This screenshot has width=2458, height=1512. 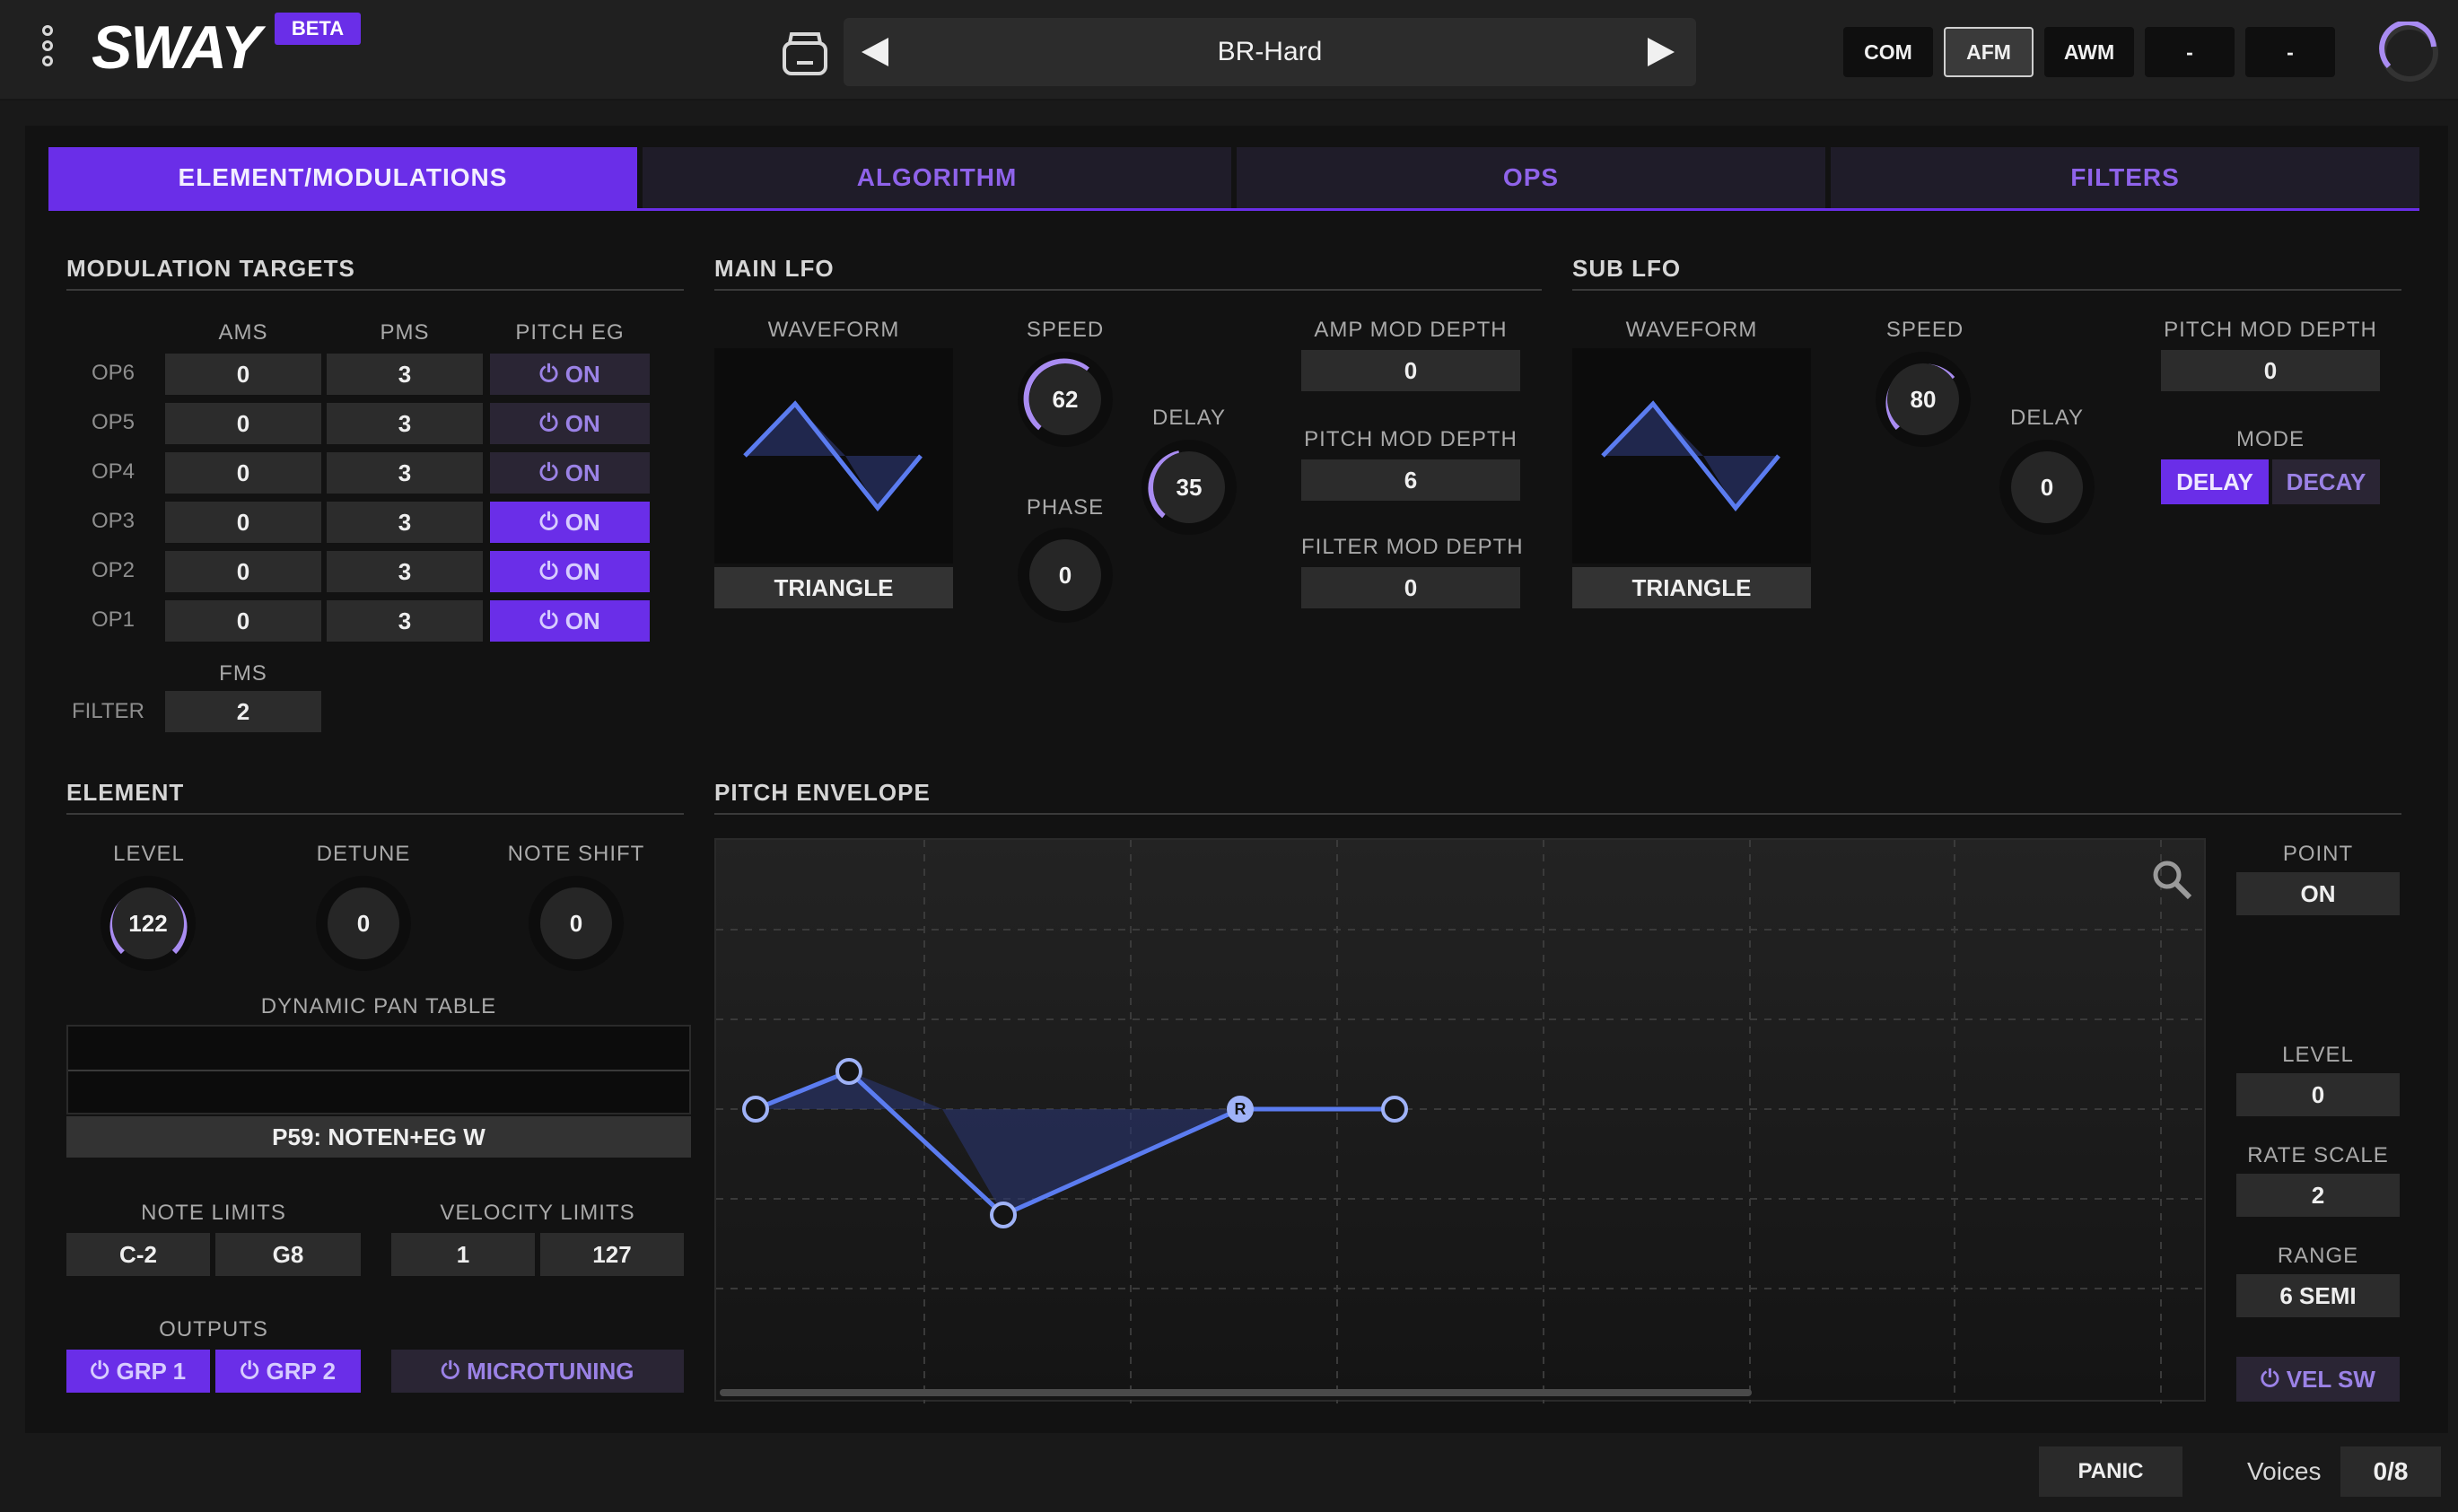 I want to click on note-limits-label: NOTE LIMITS, so click(x=214, y=1213).